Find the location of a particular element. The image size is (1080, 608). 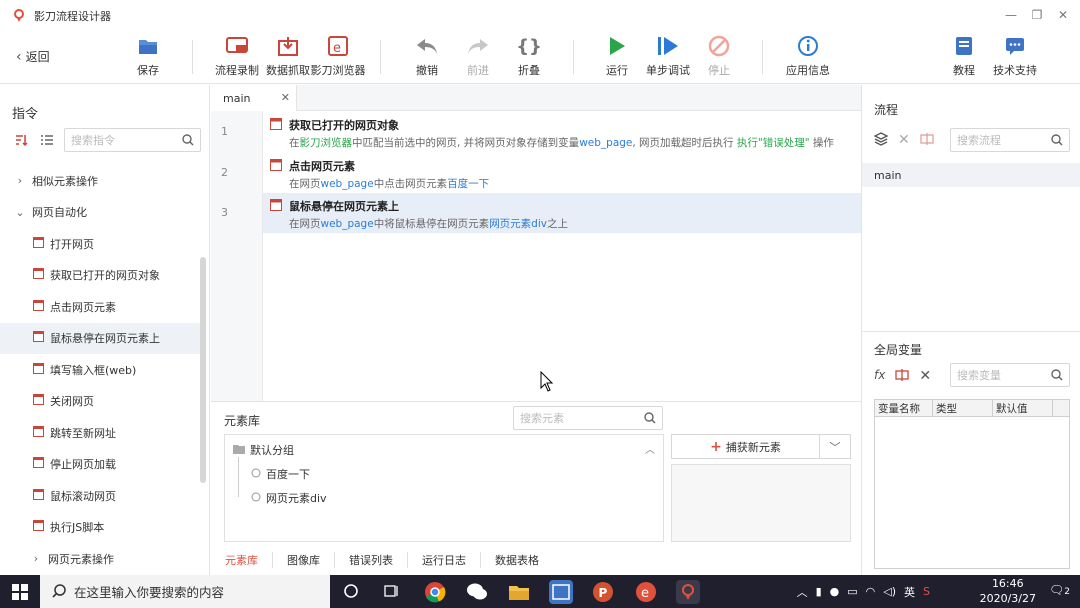

step-debug-button: 单步调试 is located at coordinates (668, 56).